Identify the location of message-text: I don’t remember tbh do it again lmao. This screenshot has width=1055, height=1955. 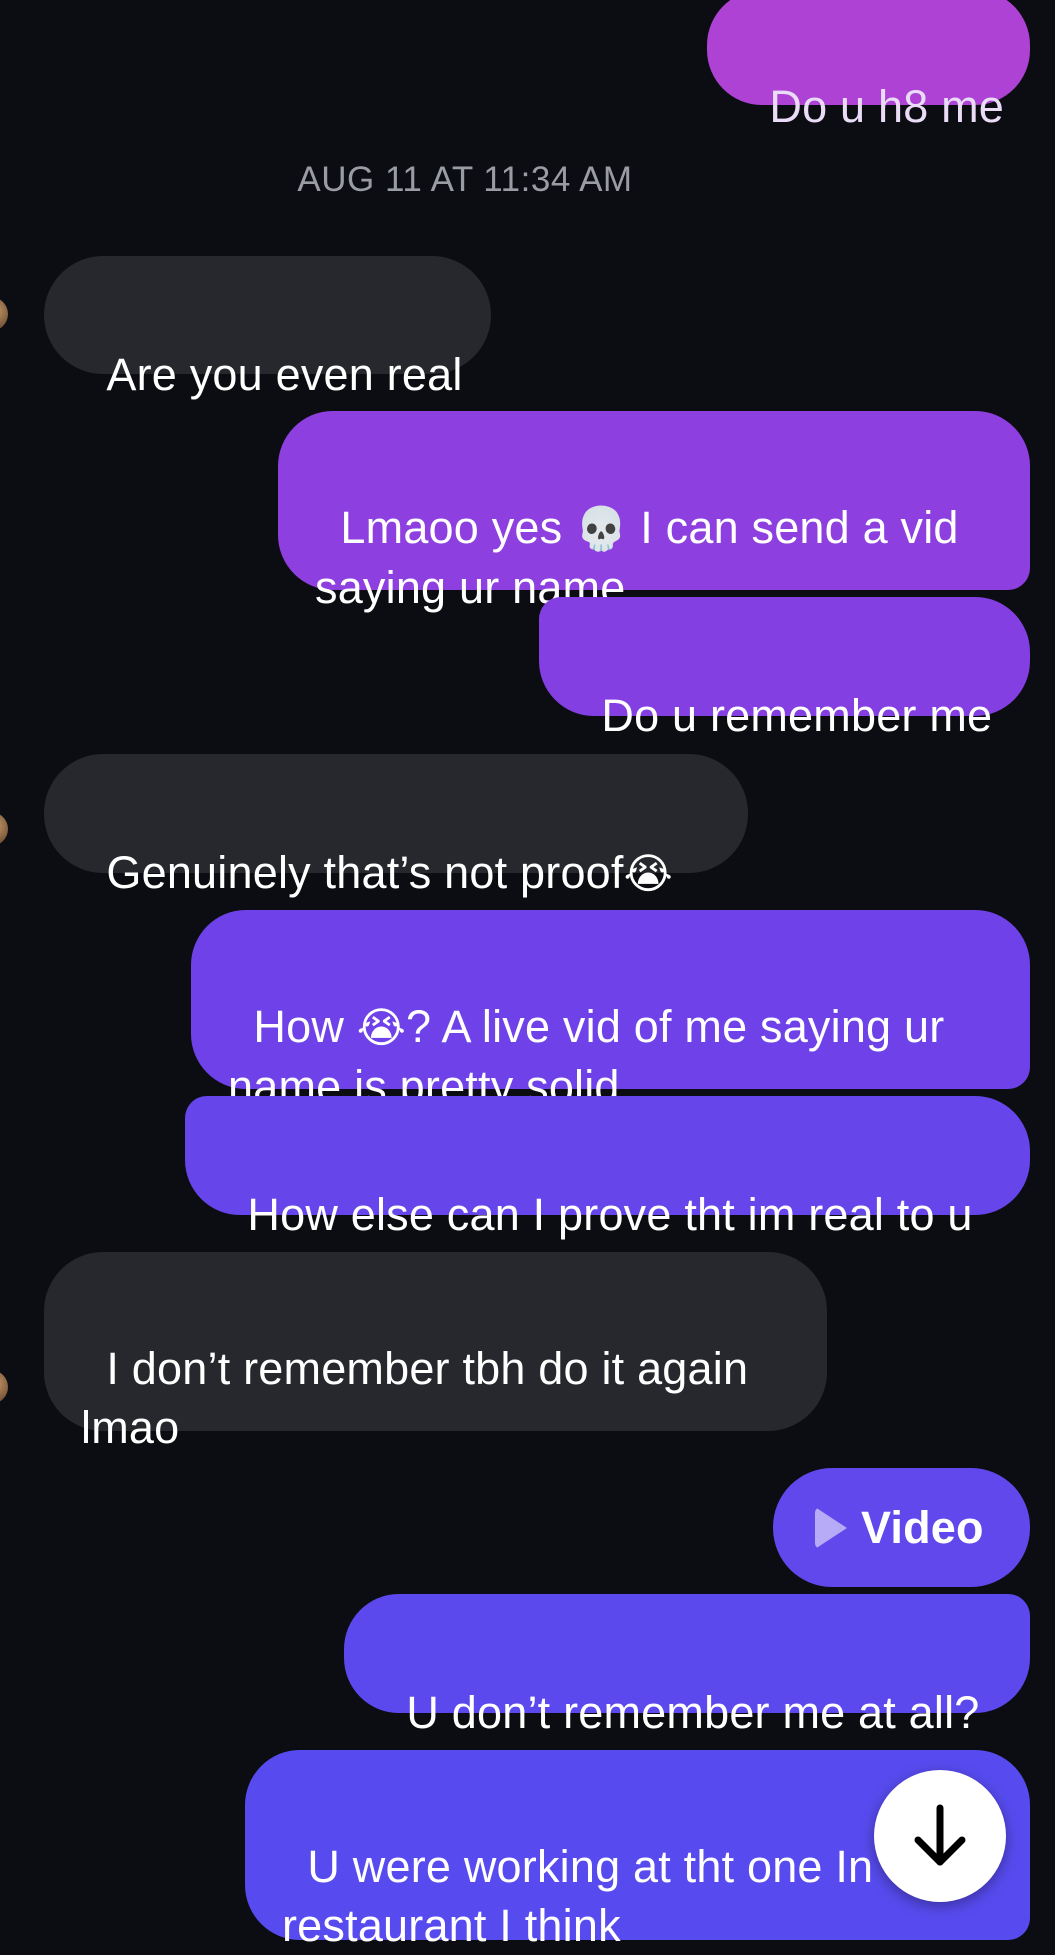
(415, 1398).